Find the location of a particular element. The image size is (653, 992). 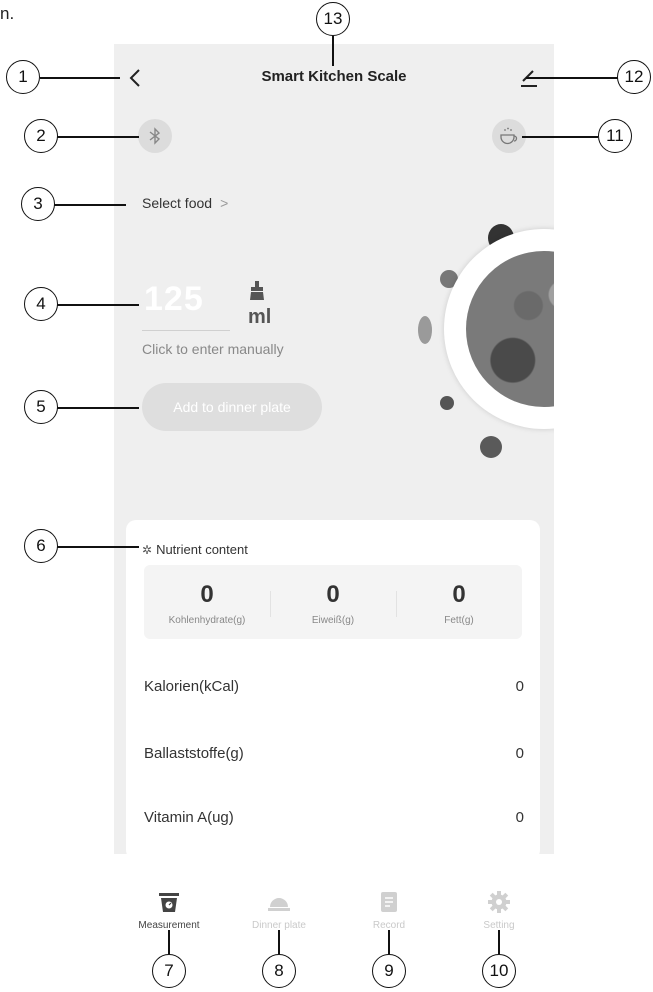

vegetable-image is located at coordinates (425, 330).